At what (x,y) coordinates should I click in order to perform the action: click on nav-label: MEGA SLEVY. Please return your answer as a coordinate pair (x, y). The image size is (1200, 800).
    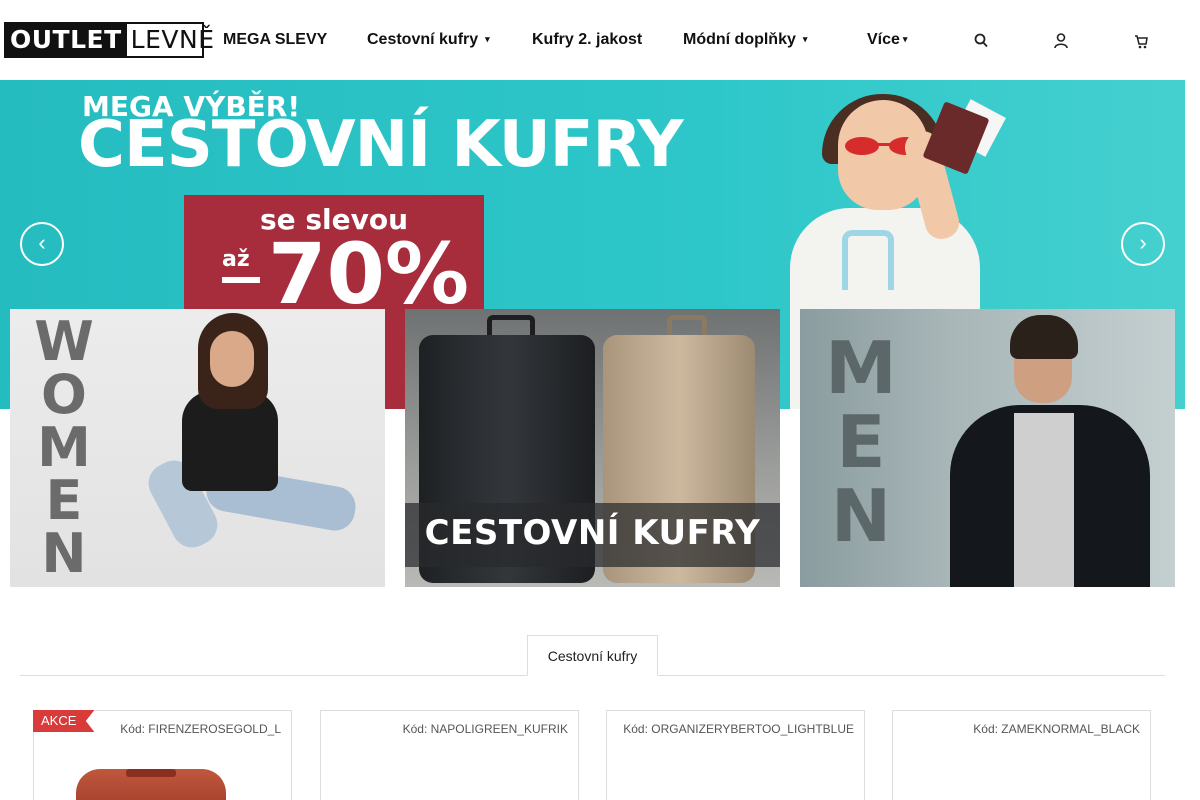
    Looking at the image, I should click on (275, 39).